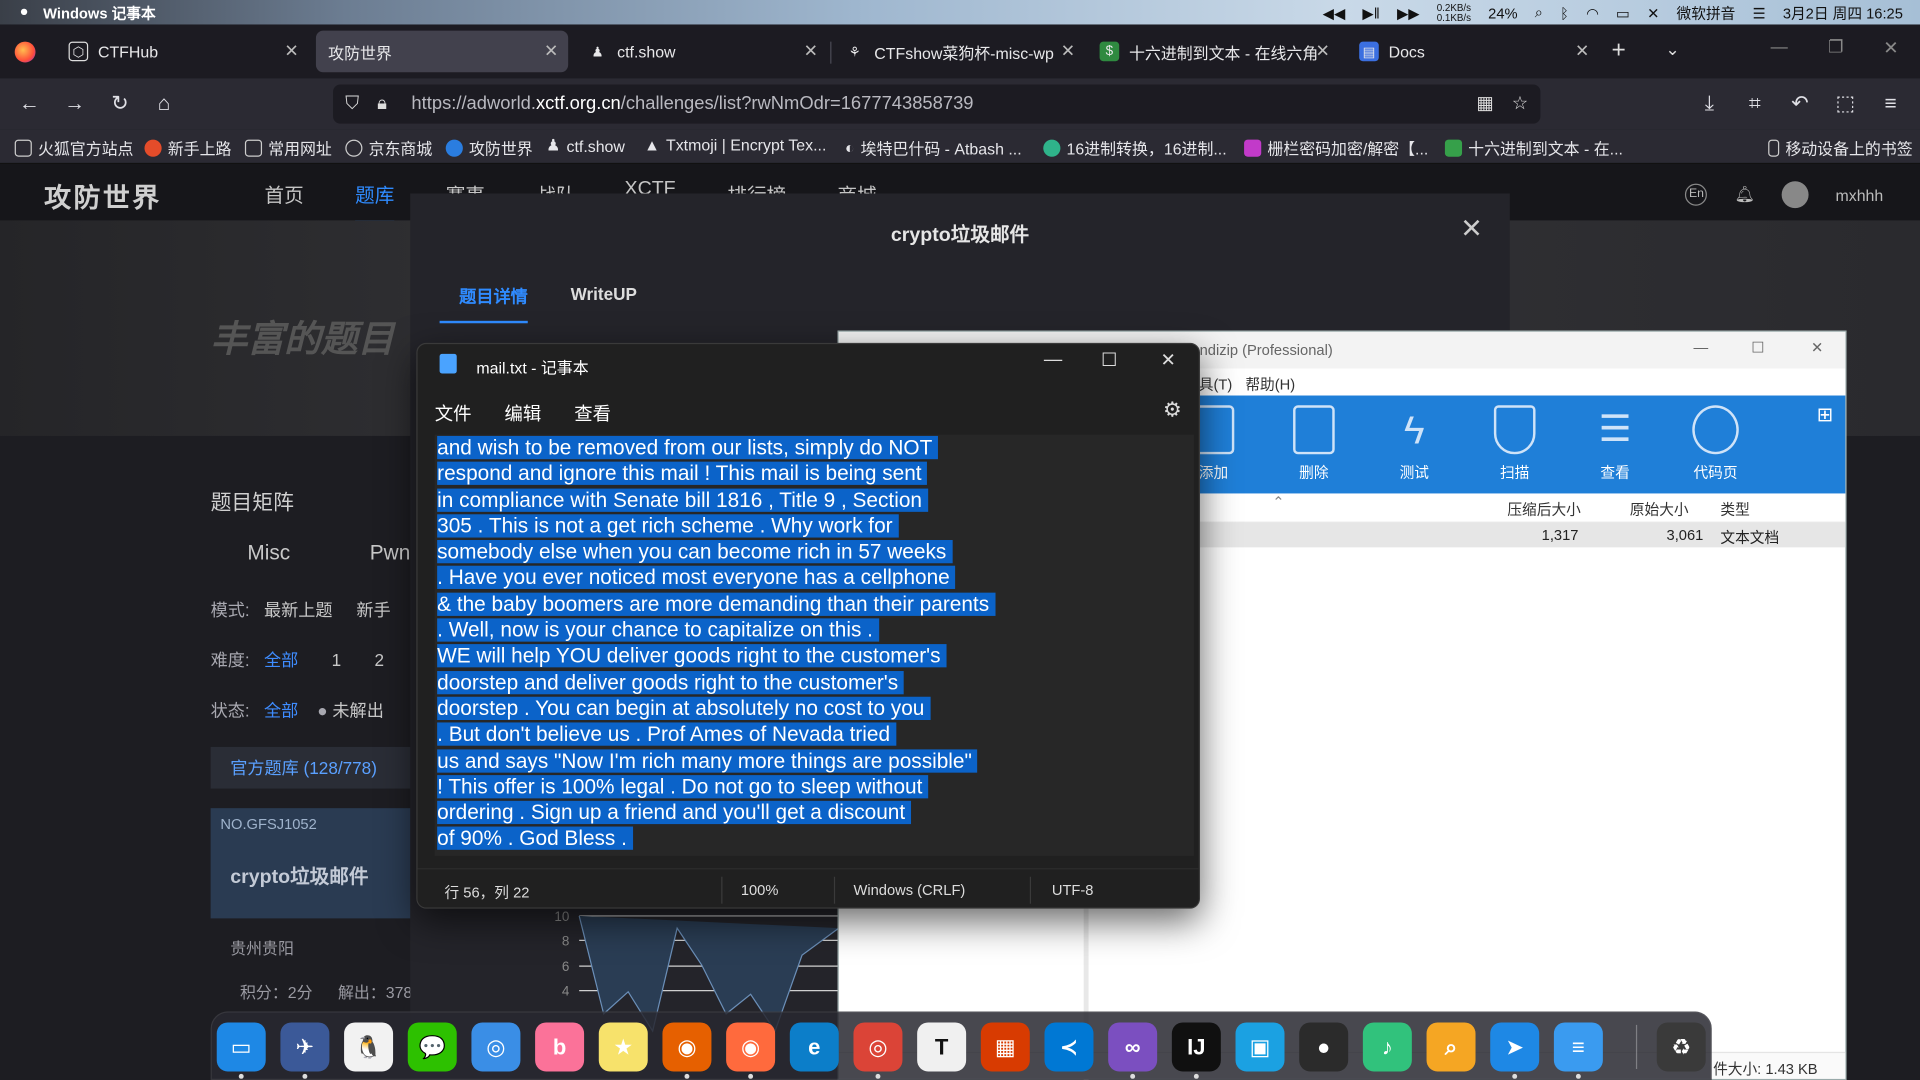  What do you see at coordinates (163, 103) in the screenshot?
I see `home-button: ⌂` at bounding box center [163, 103].